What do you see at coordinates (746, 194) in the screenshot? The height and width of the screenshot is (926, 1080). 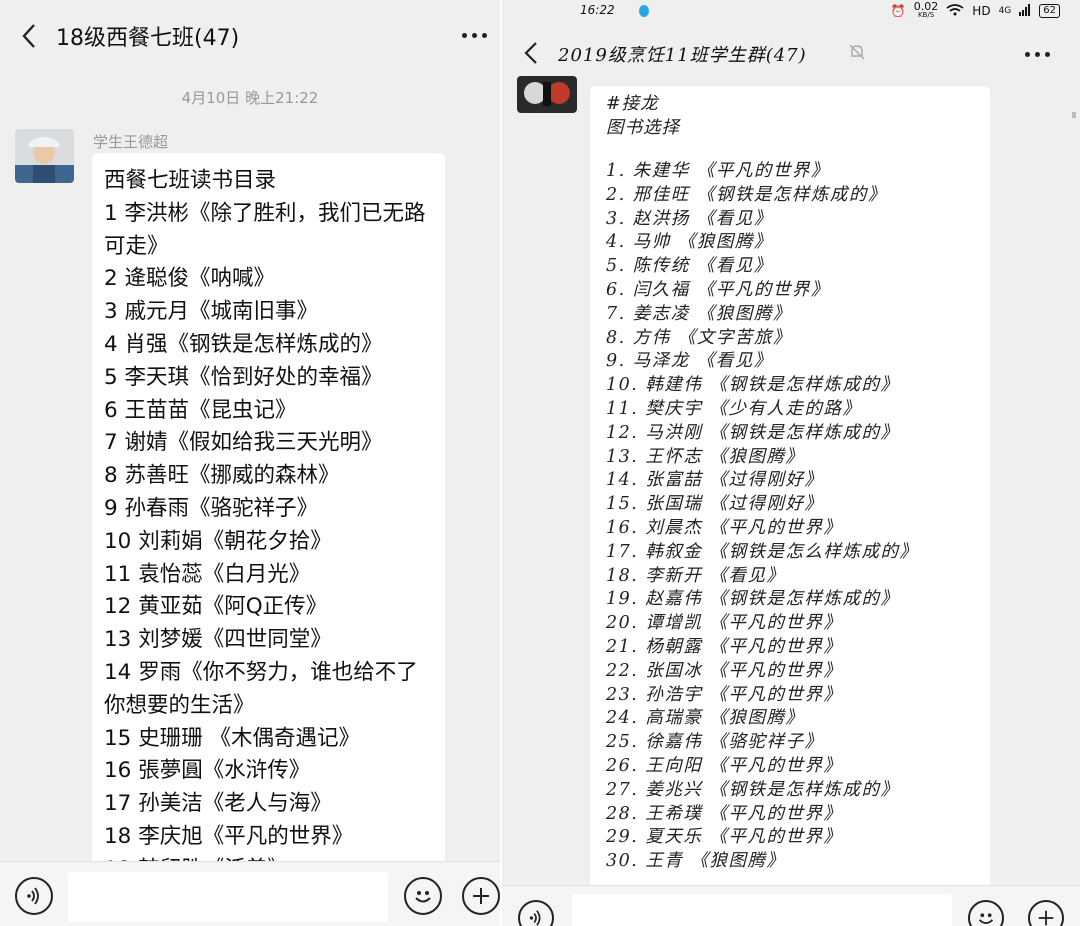 I see `book-choice-line: 2. 邢佳旺 《钢铁是怎样炼成的》` at bounding box center [746, 194].